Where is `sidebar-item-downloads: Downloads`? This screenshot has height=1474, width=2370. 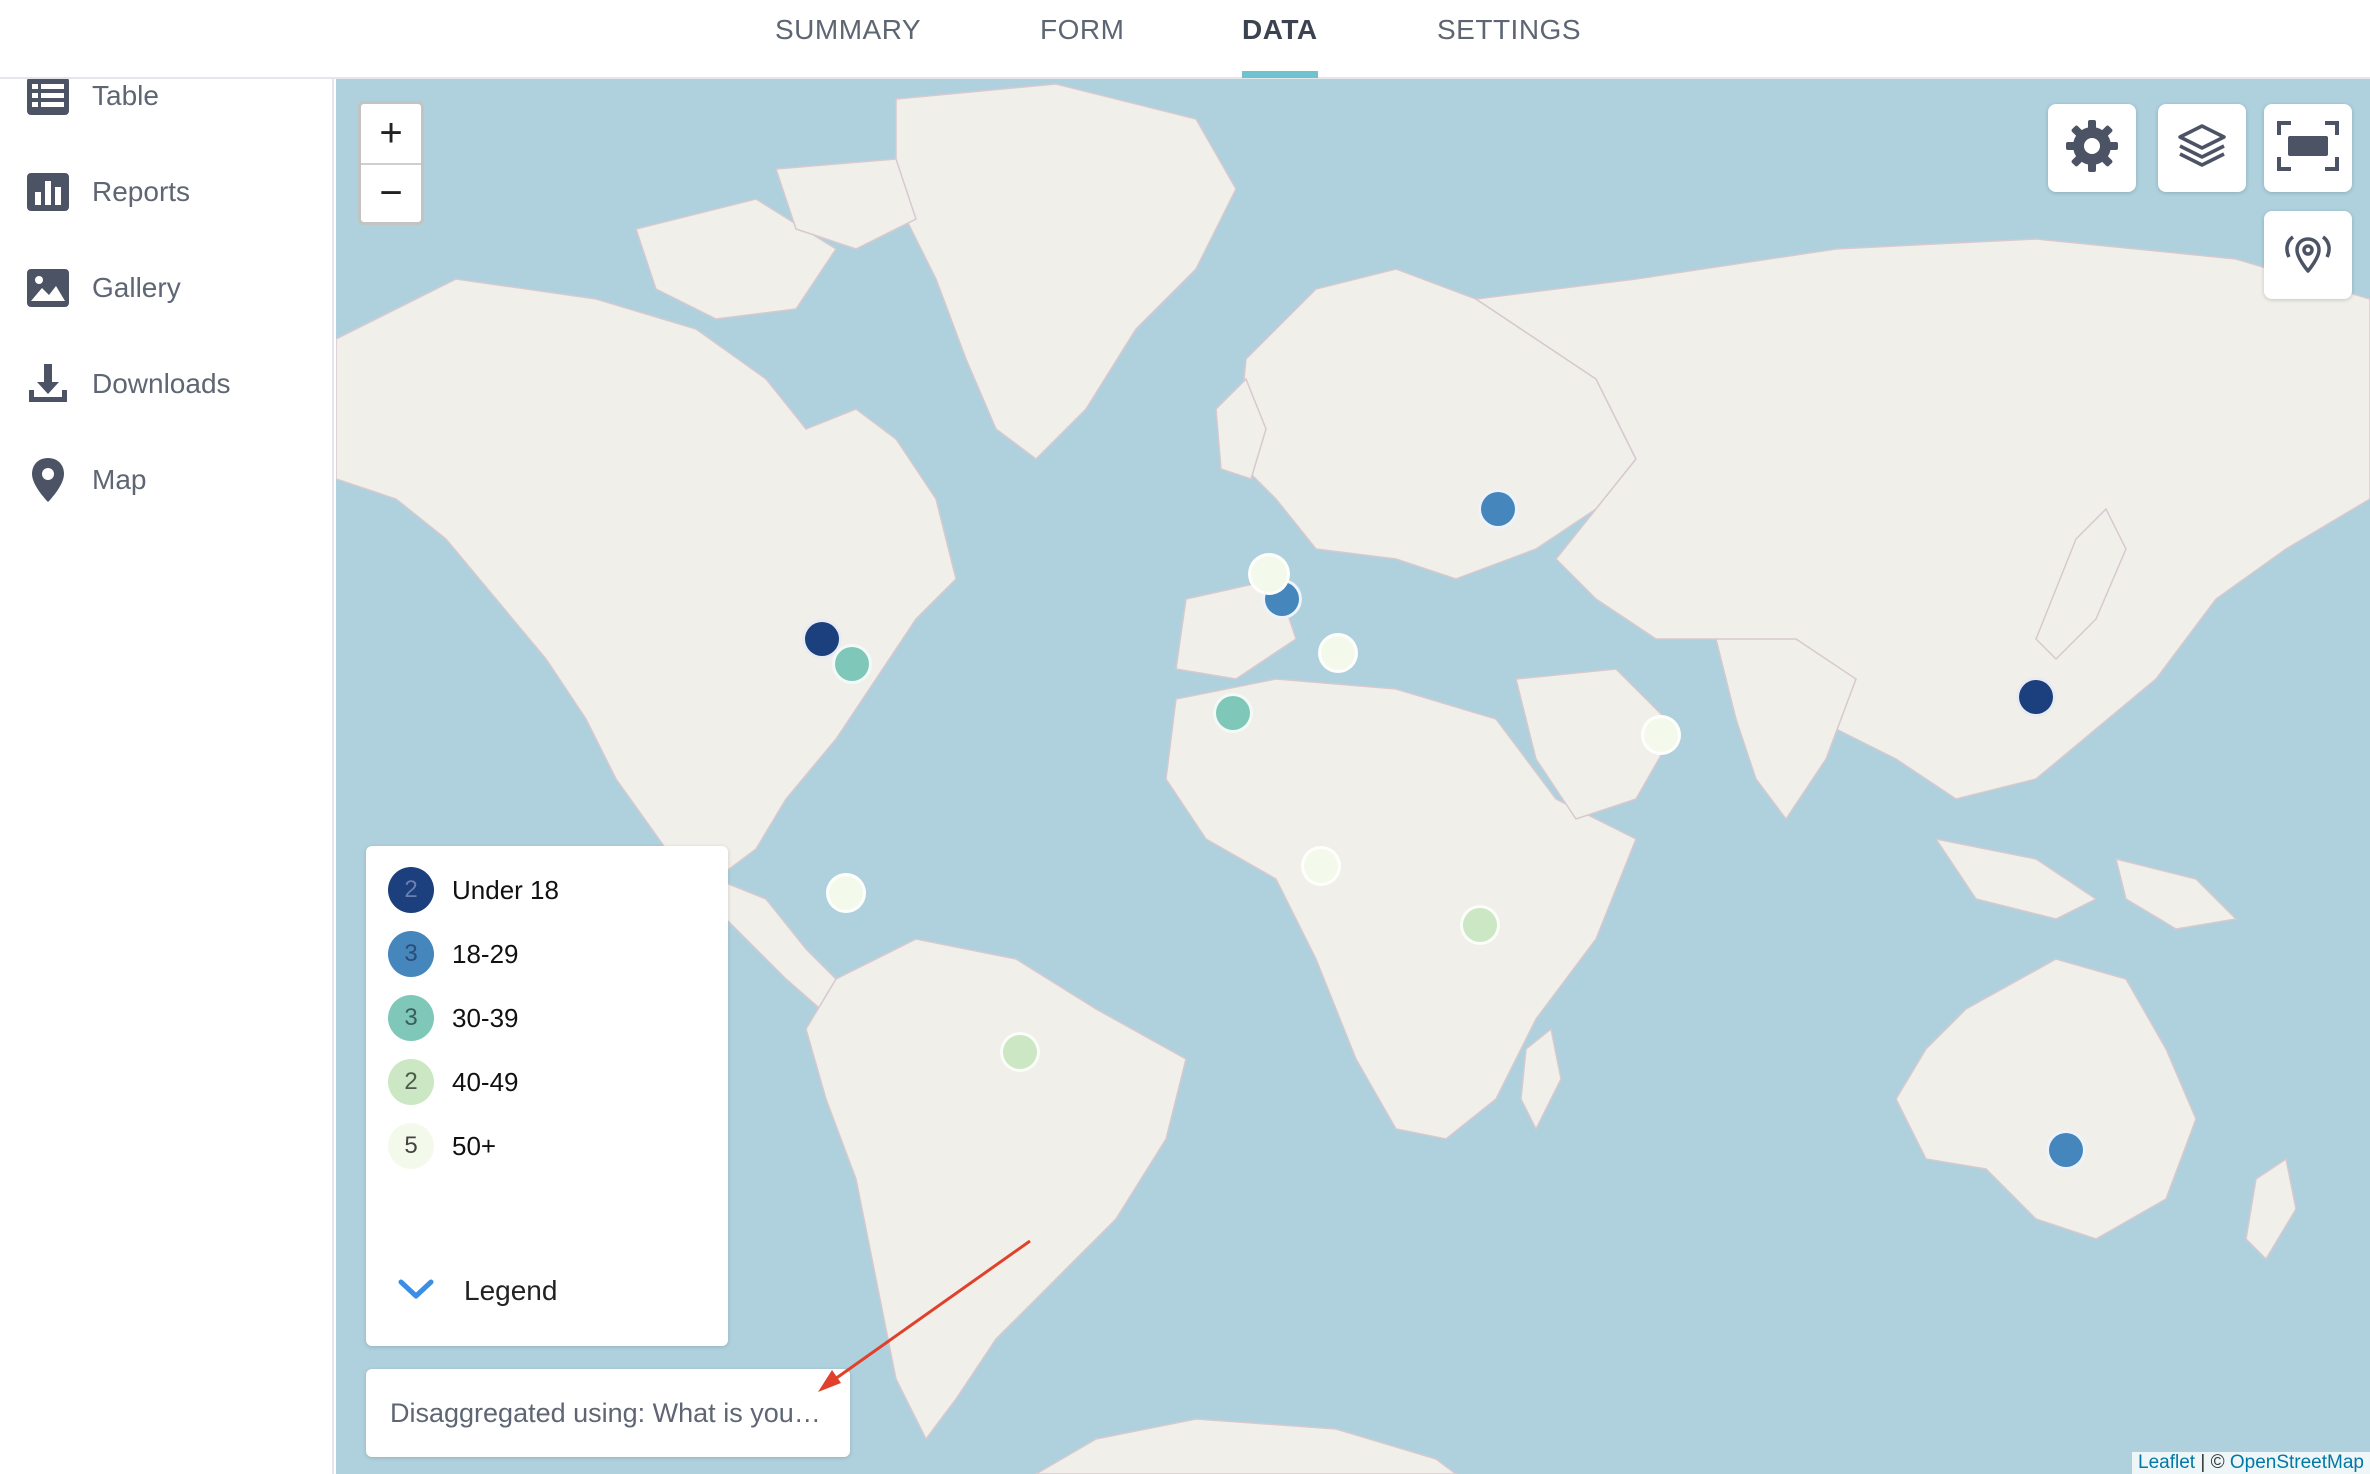 sidebar-item-downloads: Downloads is located at coordinates (169, 384).